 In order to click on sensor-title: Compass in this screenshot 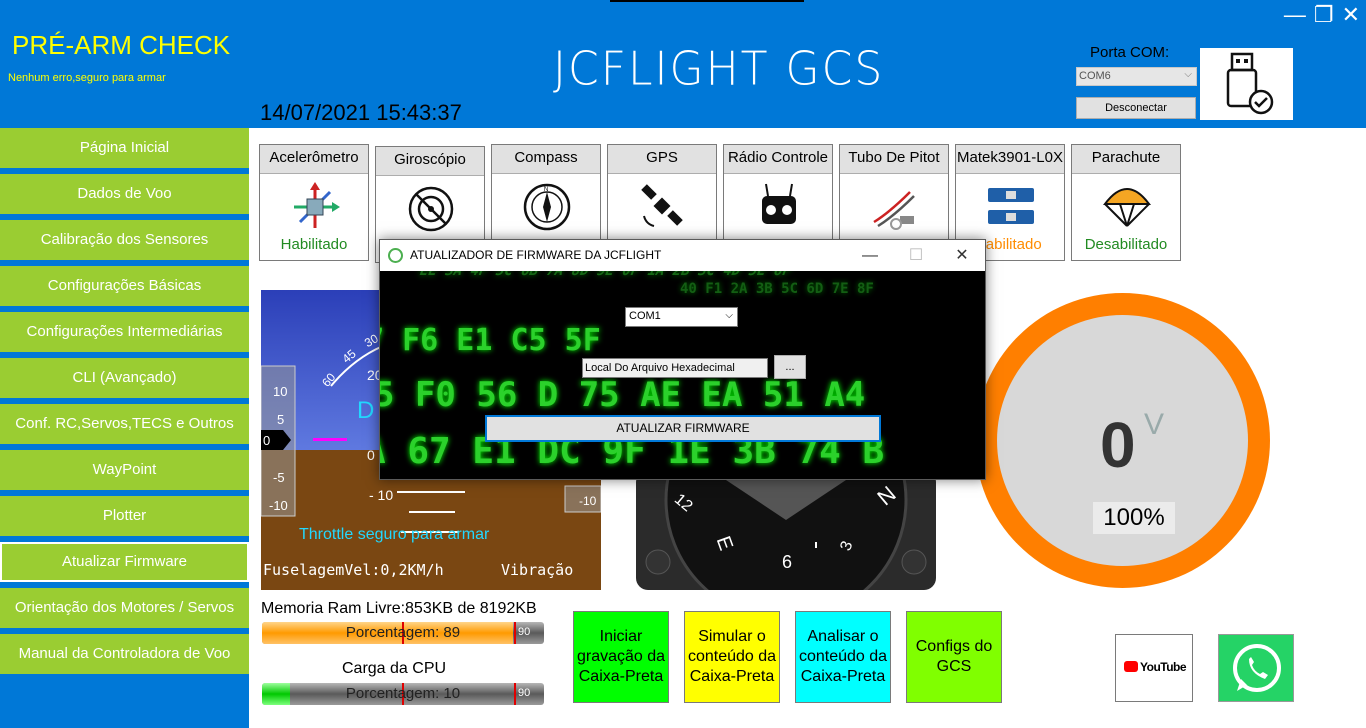, I will do `click(546, 159)`.